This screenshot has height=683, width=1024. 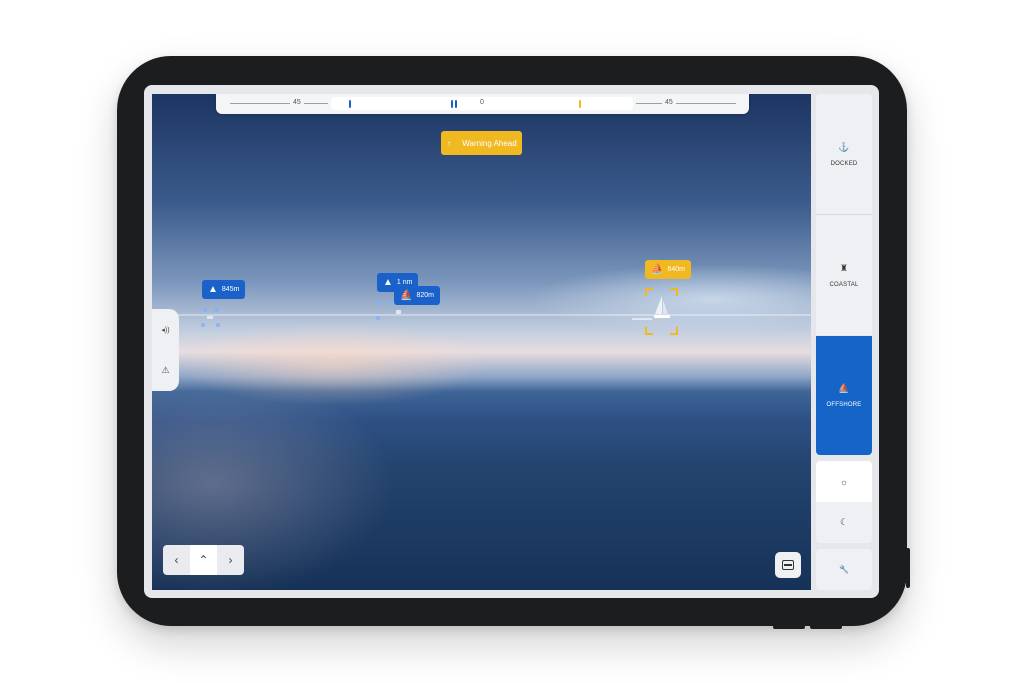 I want to click on target-tag: ⛵ 820m, so click(x=417, y=295).